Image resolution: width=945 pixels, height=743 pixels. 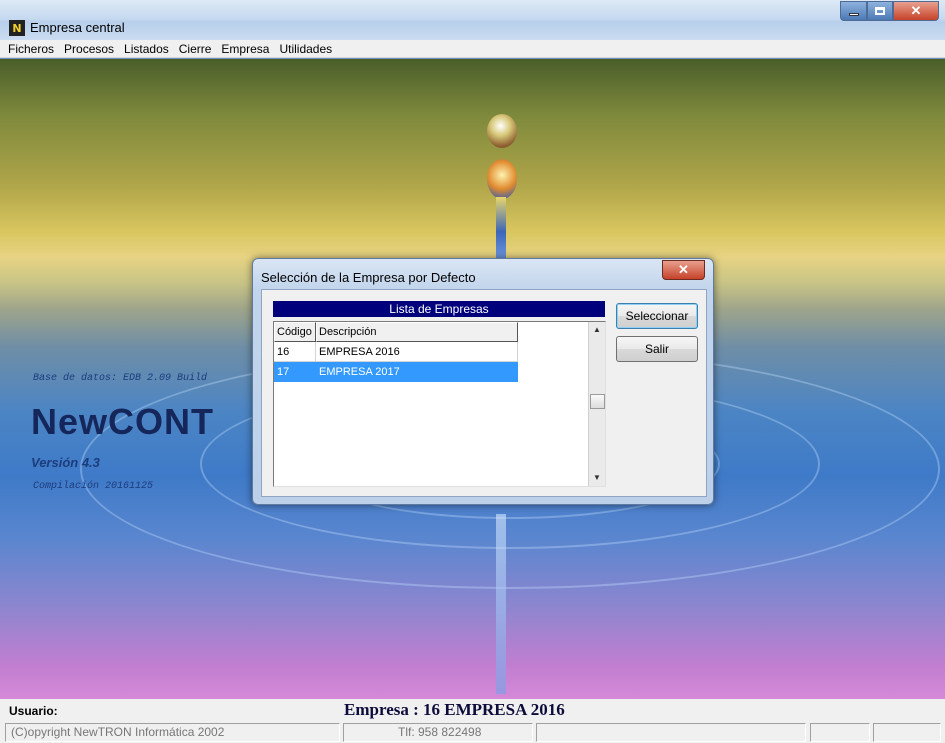 I want to click on column-header-code: Código, so click(x=295, y=332).